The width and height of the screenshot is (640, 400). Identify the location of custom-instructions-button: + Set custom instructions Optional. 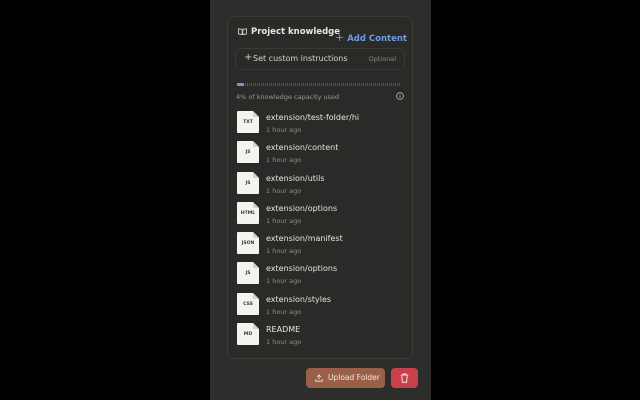
(320, 59).